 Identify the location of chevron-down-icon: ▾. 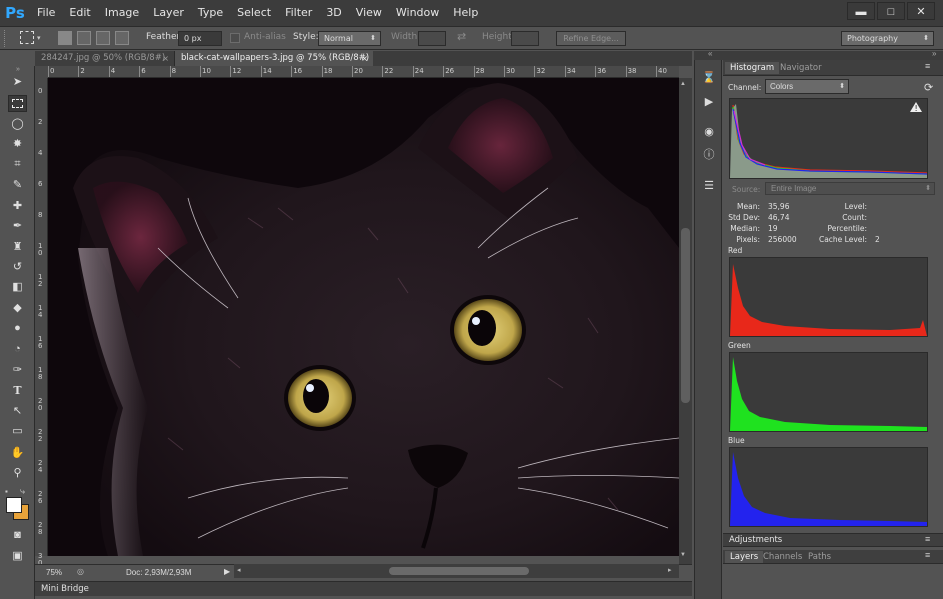
(39, 38).